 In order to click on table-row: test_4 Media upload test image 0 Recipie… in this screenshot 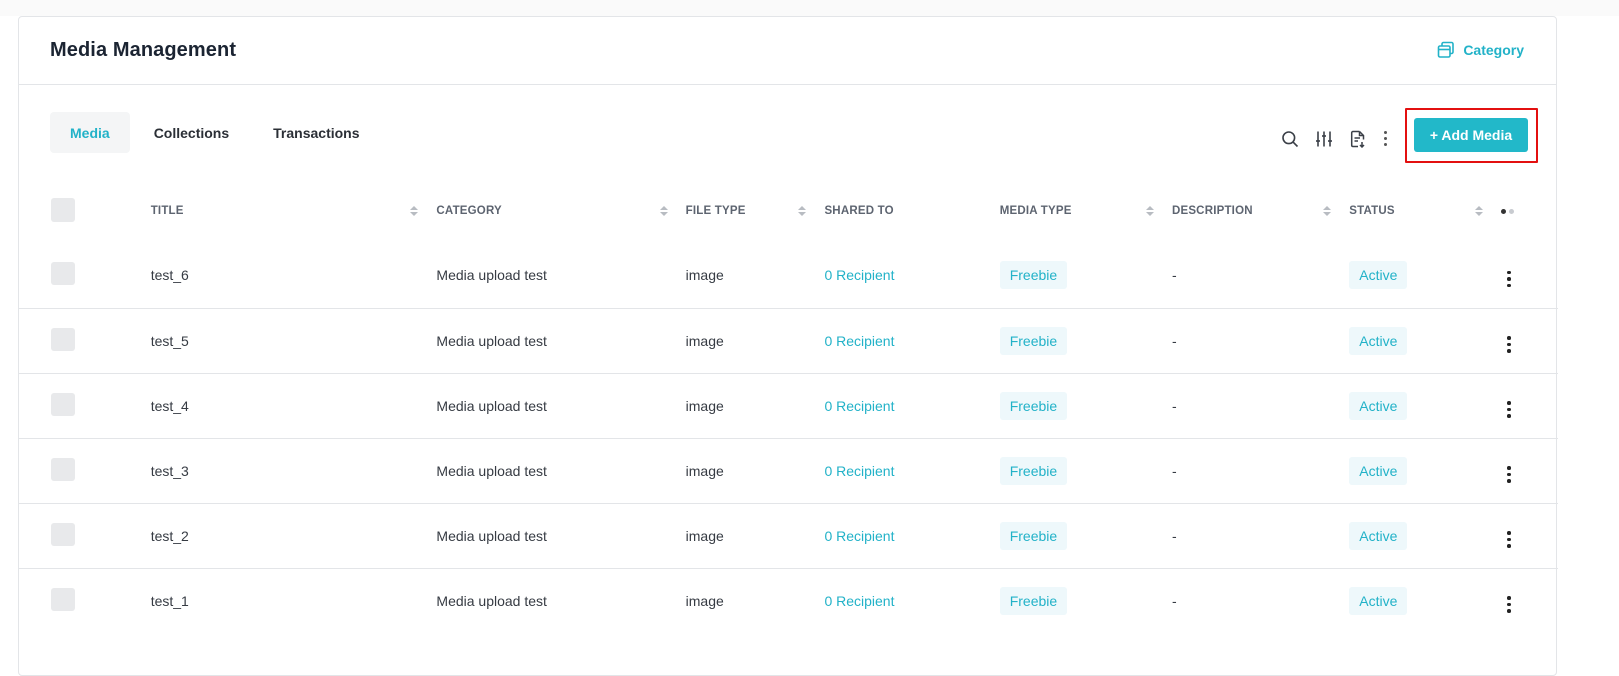, I will do `click(788, 405)`.